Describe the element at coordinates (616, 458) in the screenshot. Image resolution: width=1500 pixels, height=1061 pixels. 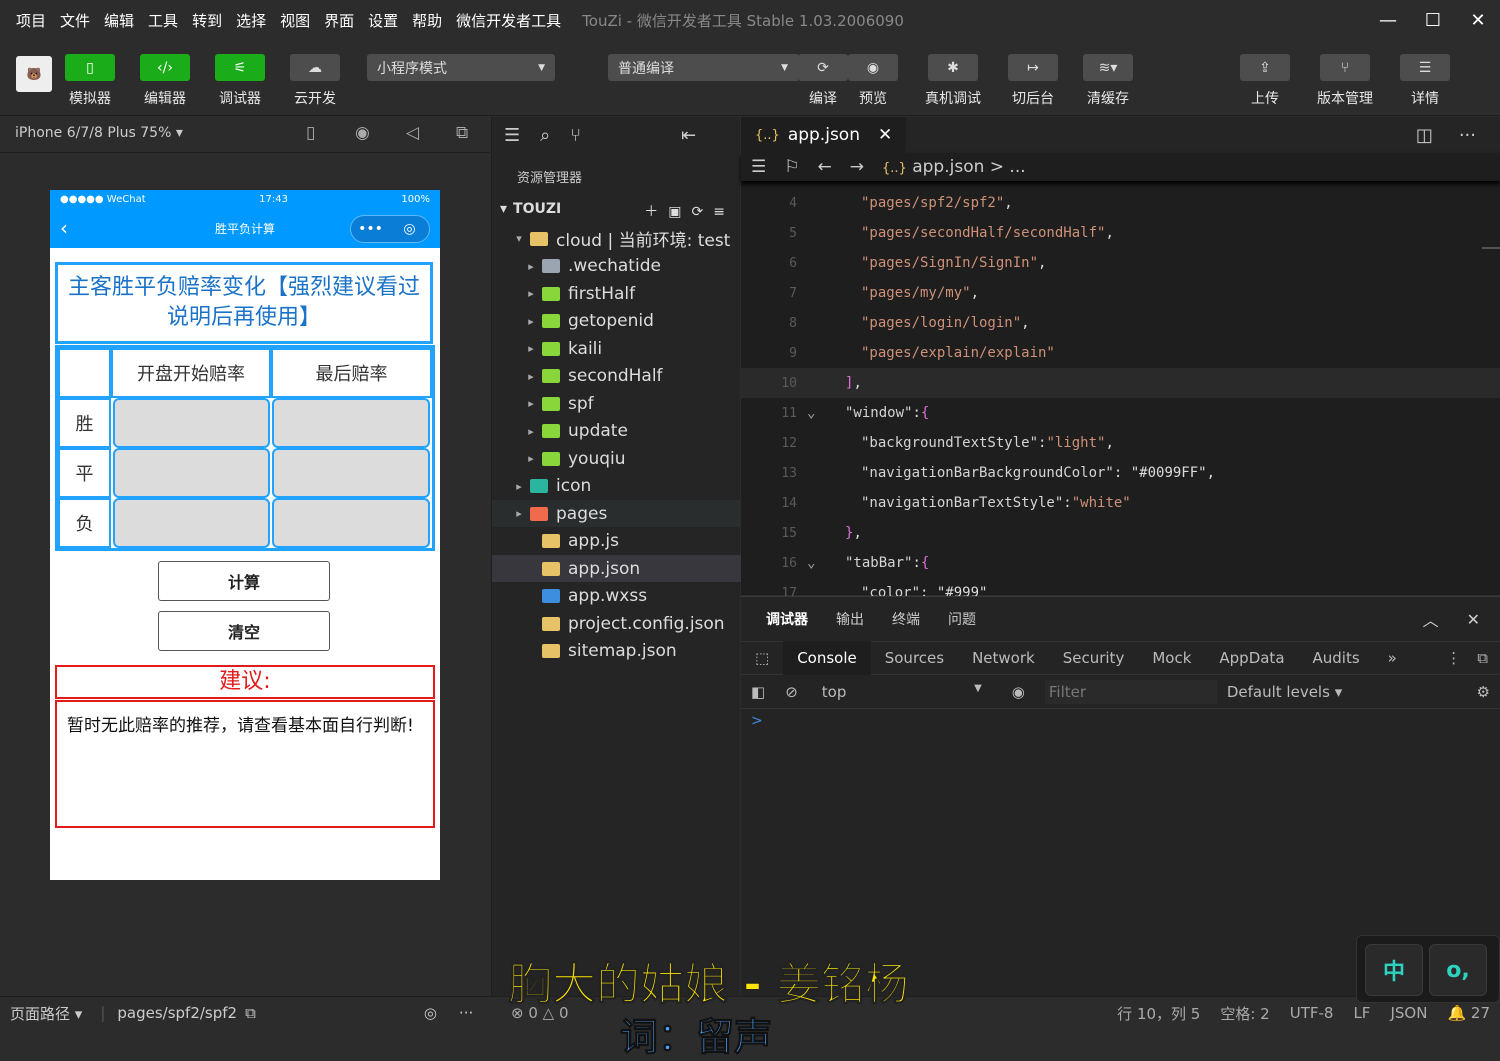
I see `tree-item: ▸ youqiu` at that location.